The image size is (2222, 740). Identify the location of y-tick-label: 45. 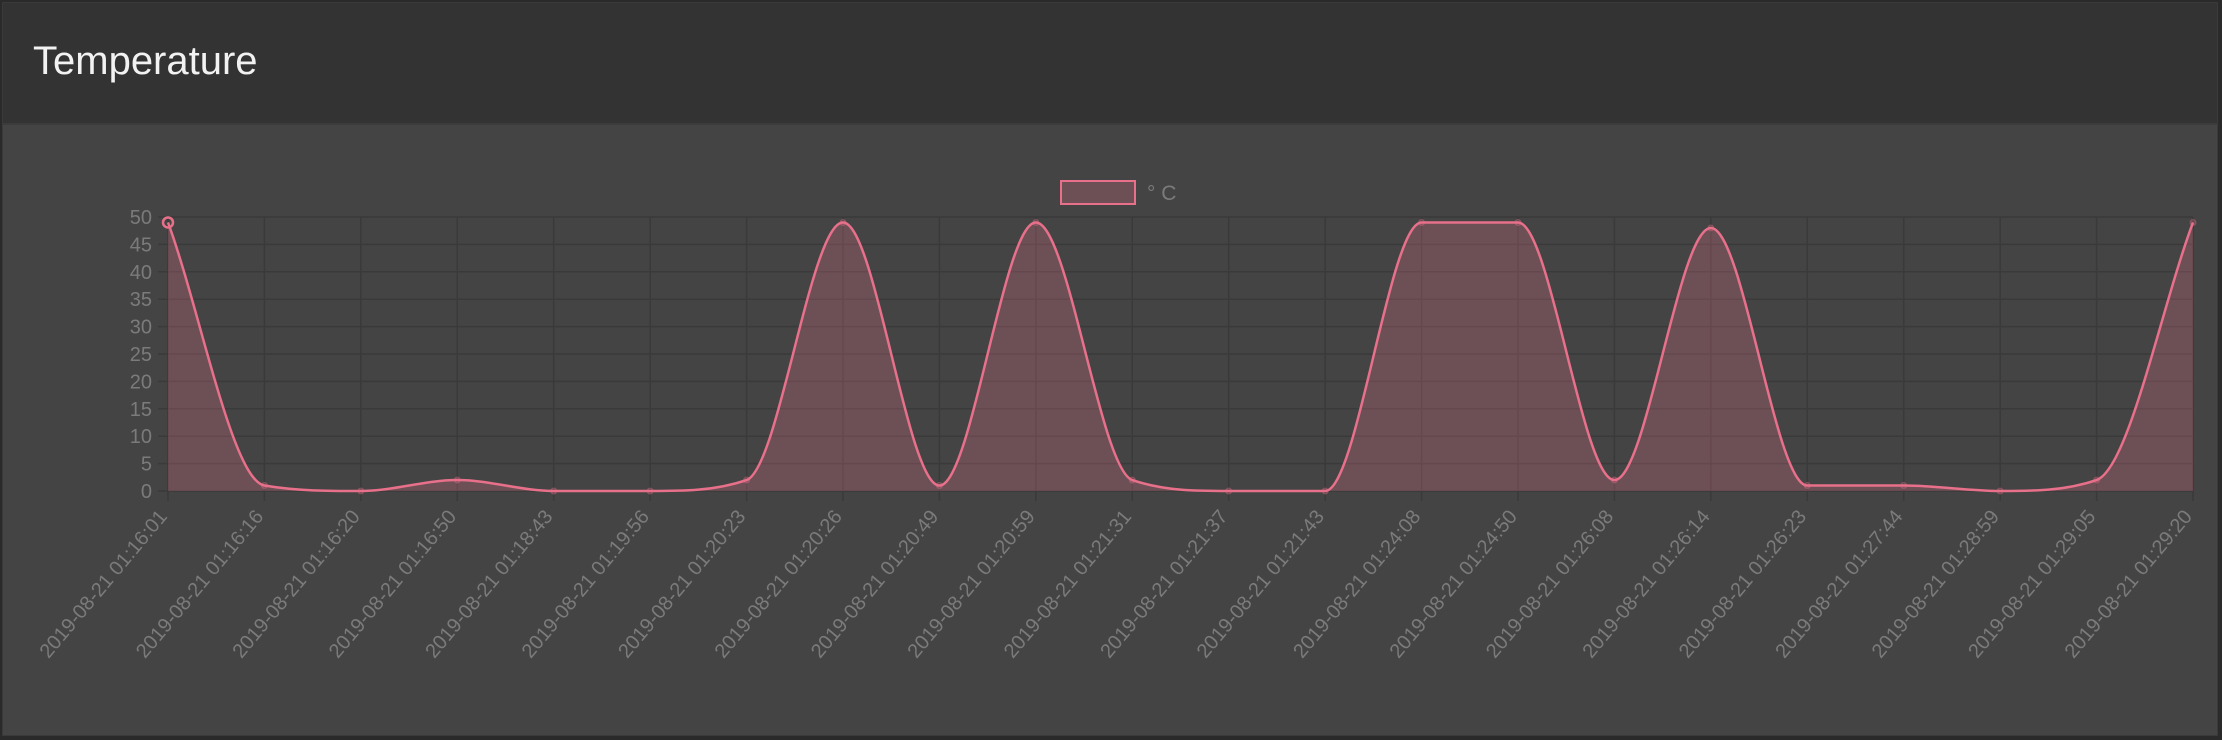
(141, 245).